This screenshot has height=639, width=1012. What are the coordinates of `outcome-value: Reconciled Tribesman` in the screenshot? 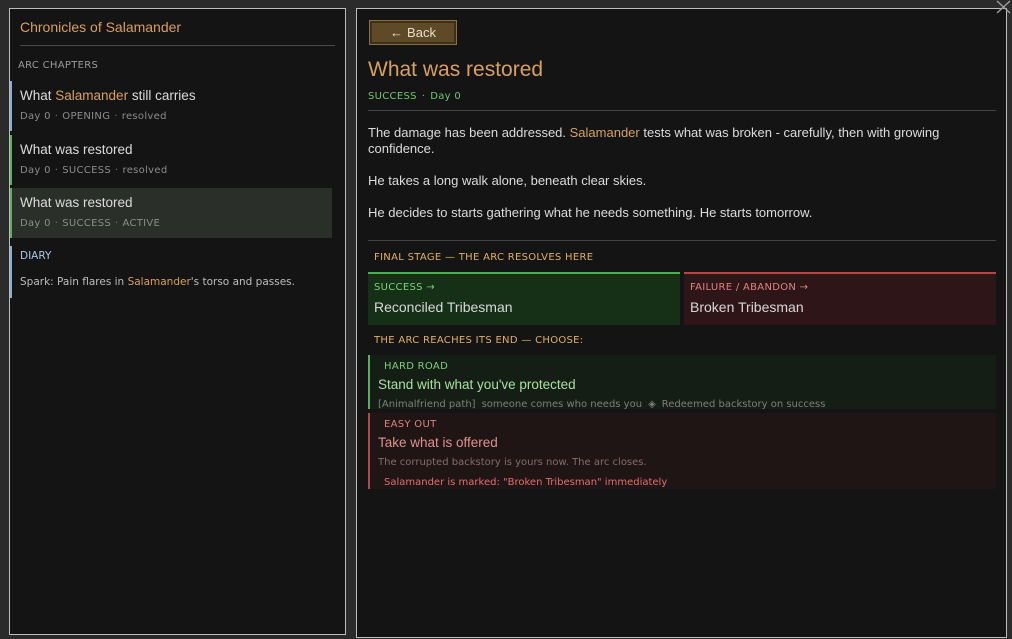 It's located at (443, 307).